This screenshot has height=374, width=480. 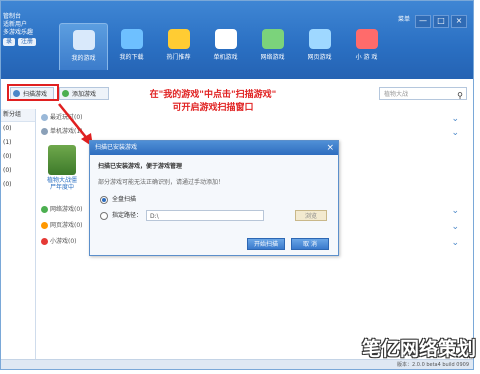 I want to click on brand-line: 适新用户, so click(x=15, y=24).